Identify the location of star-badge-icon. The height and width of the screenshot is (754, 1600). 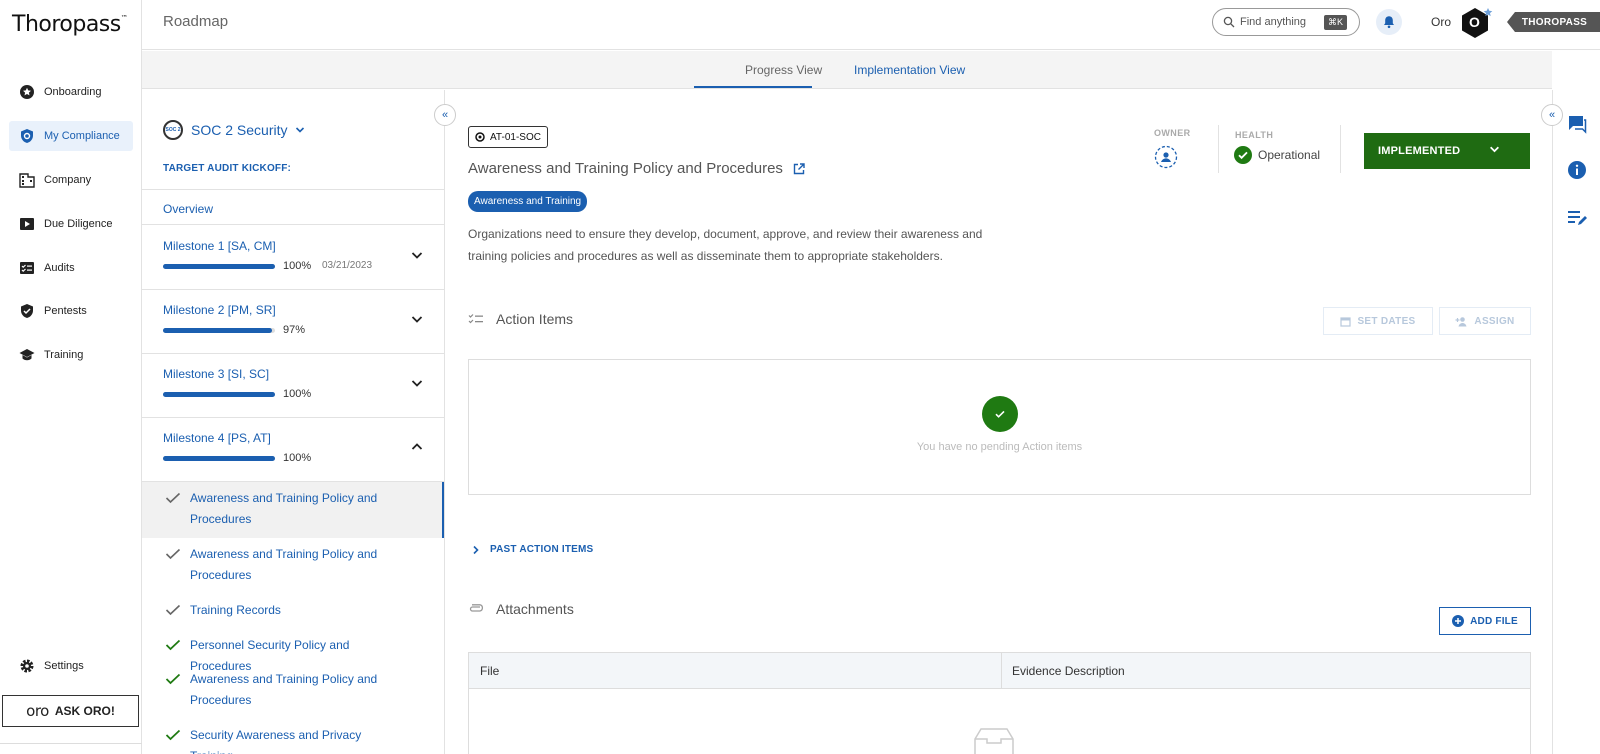
(27, 92).